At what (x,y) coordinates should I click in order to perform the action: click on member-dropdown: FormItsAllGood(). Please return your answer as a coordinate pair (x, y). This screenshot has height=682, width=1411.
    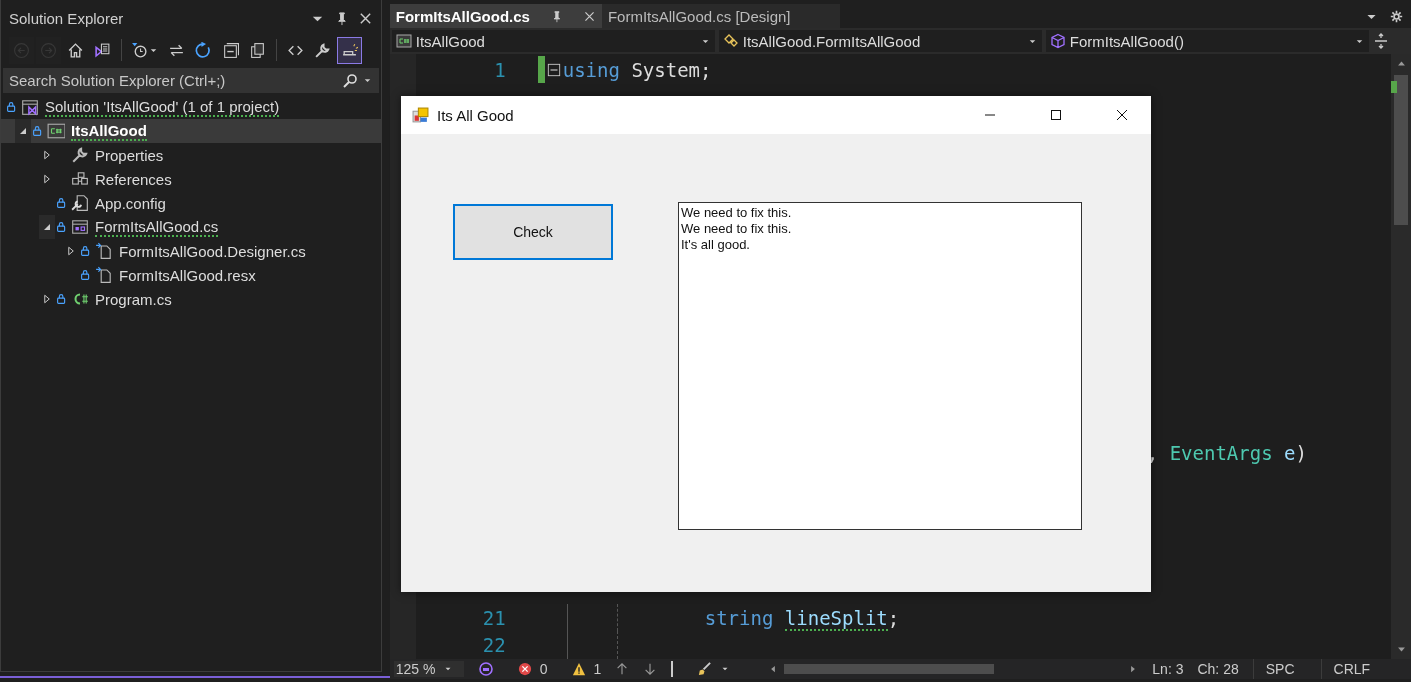
    Looking at the image, I should click on (1207, 41).